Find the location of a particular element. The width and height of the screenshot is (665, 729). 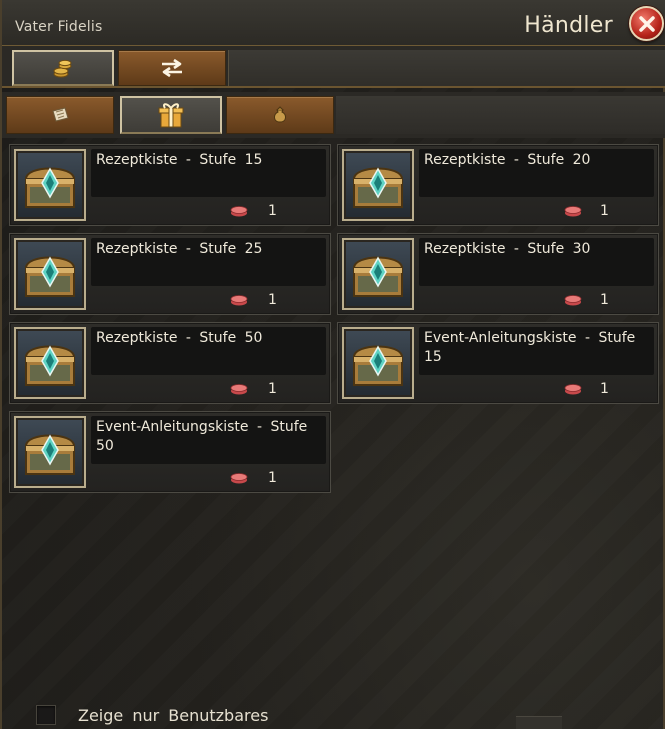

main-tab-bar is located at coordinates (333, 67).